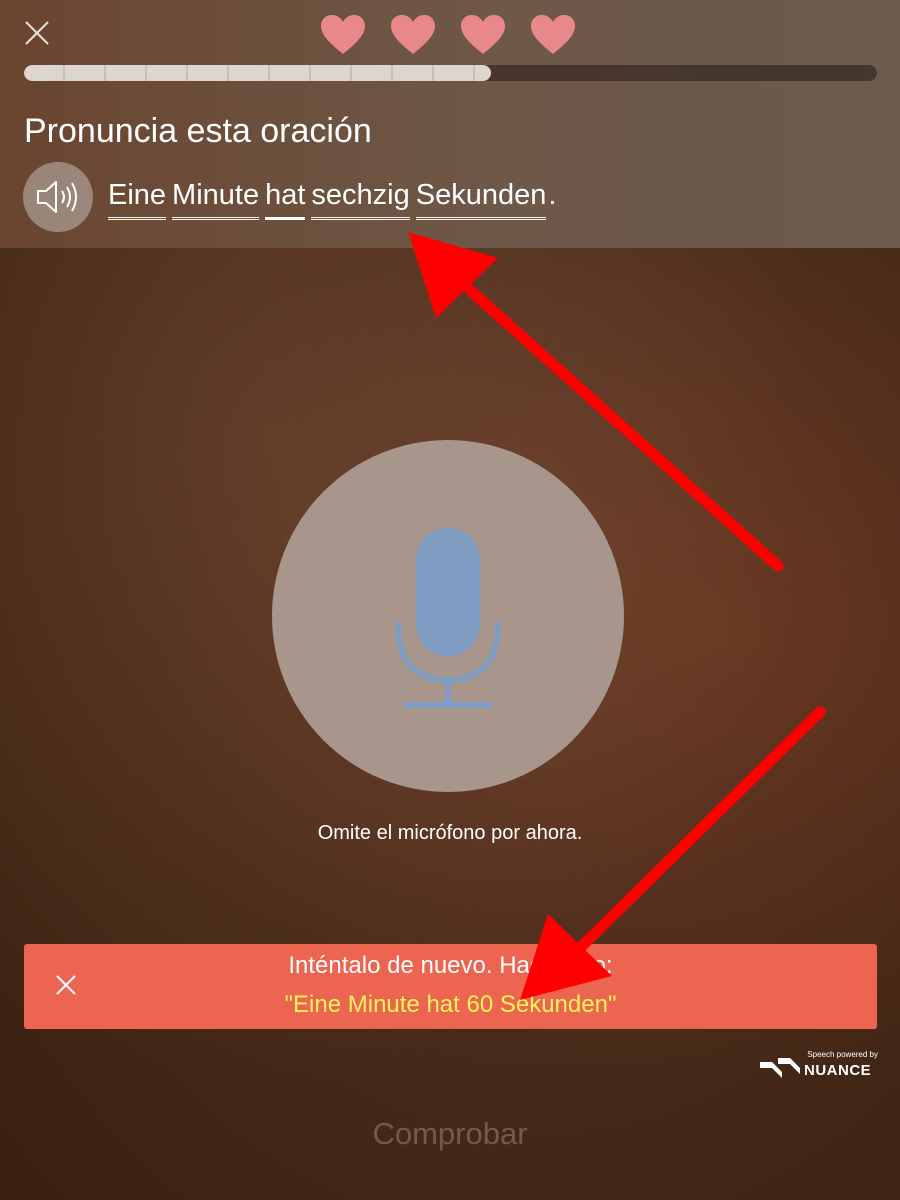  Describe the element at coordinates (780, 1068) in the screenshot. I see `nuance-mark-icon` at that location.